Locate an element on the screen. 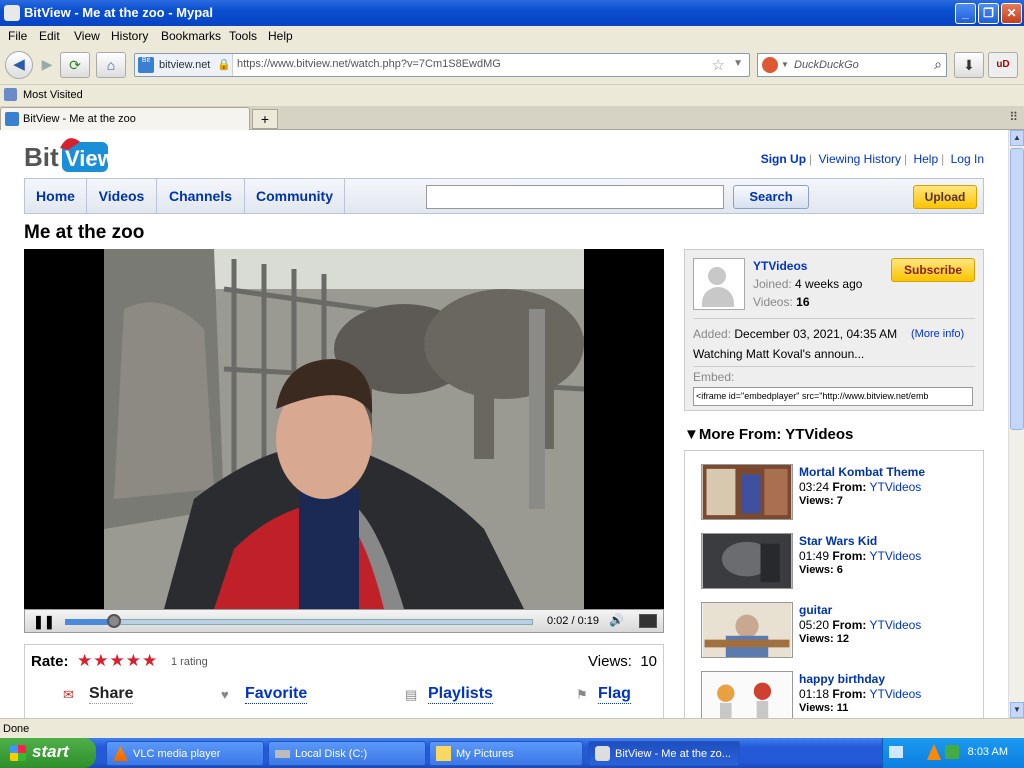 The width and height of the screenshot is (1024, 768). status-text: Done is located at coordinates (16, 729).